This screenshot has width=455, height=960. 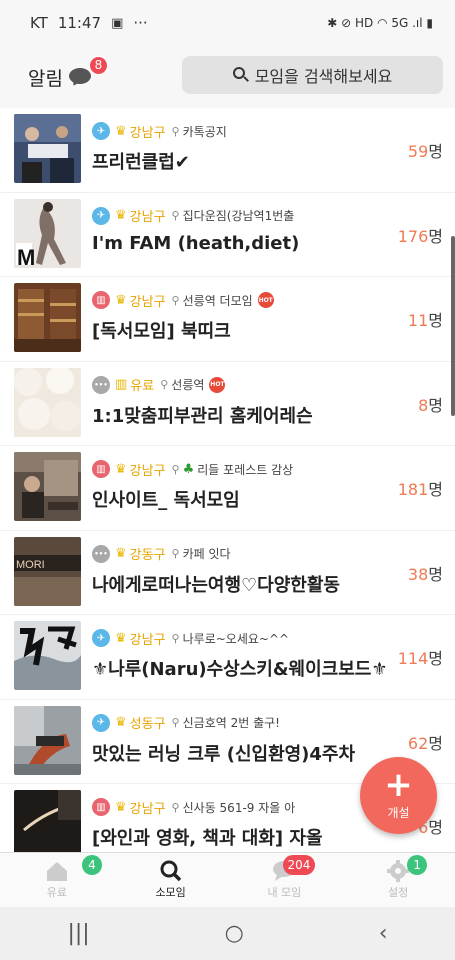 I want to click on clock: 11:47, so click(x=79, y=23).